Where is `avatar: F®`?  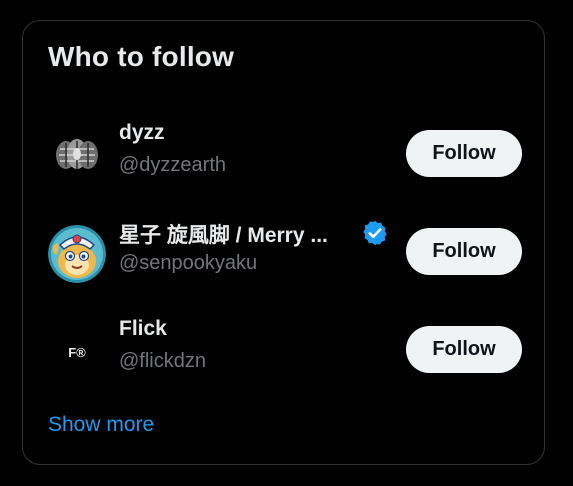 avatar: F® is located at coordinates (77, 352).